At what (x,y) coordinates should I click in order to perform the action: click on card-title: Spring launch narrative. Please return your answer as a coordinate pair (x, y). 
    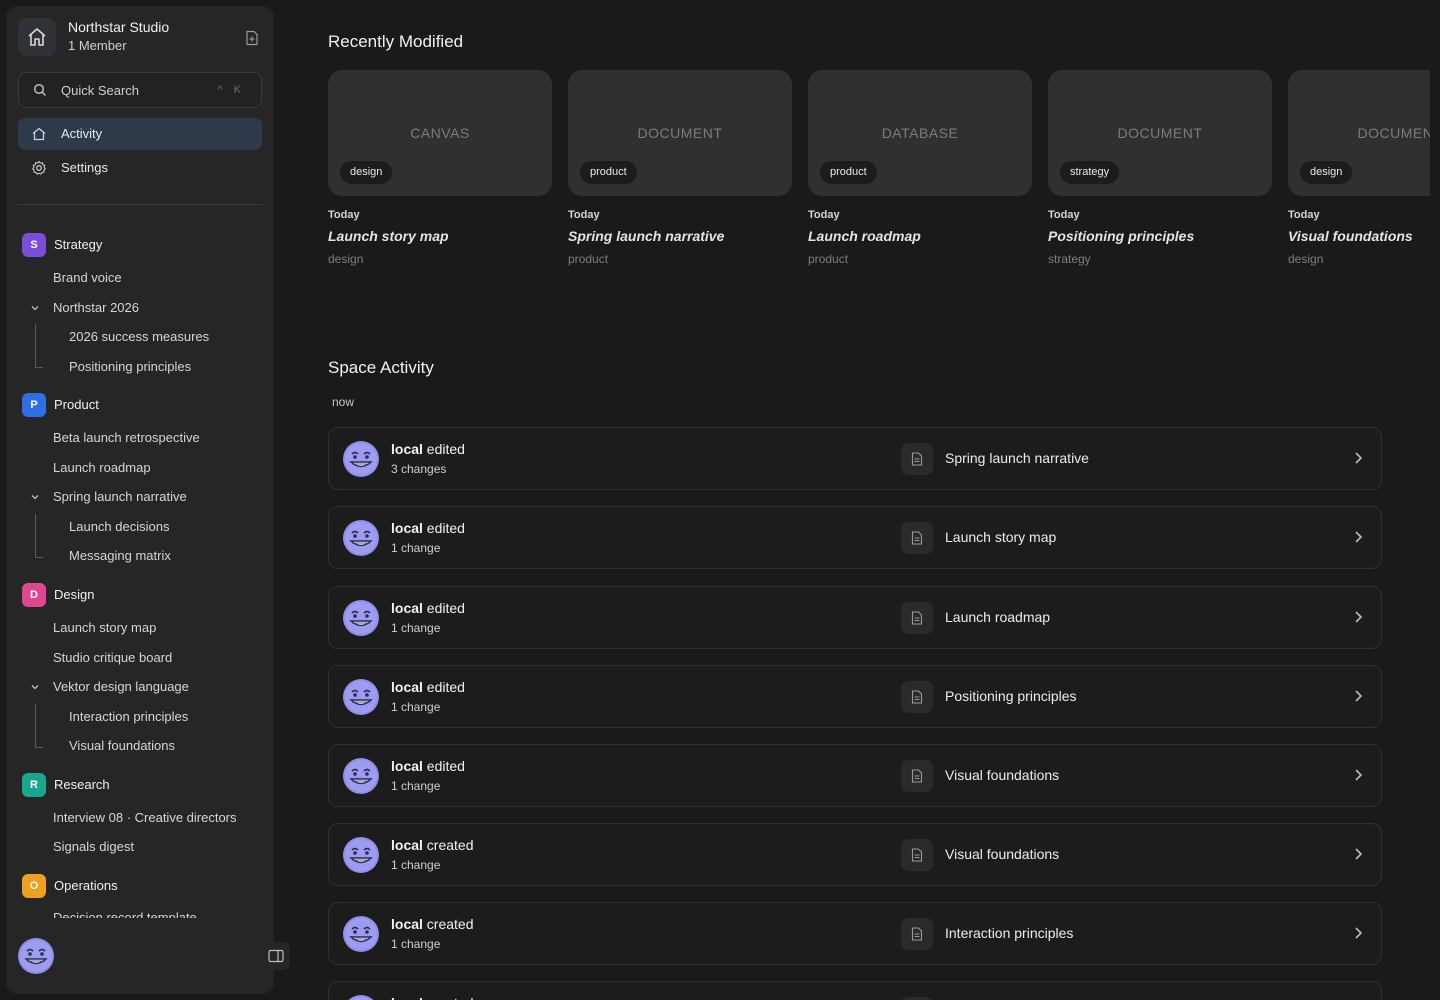
    Looking at the image, I should click on (646, 236).